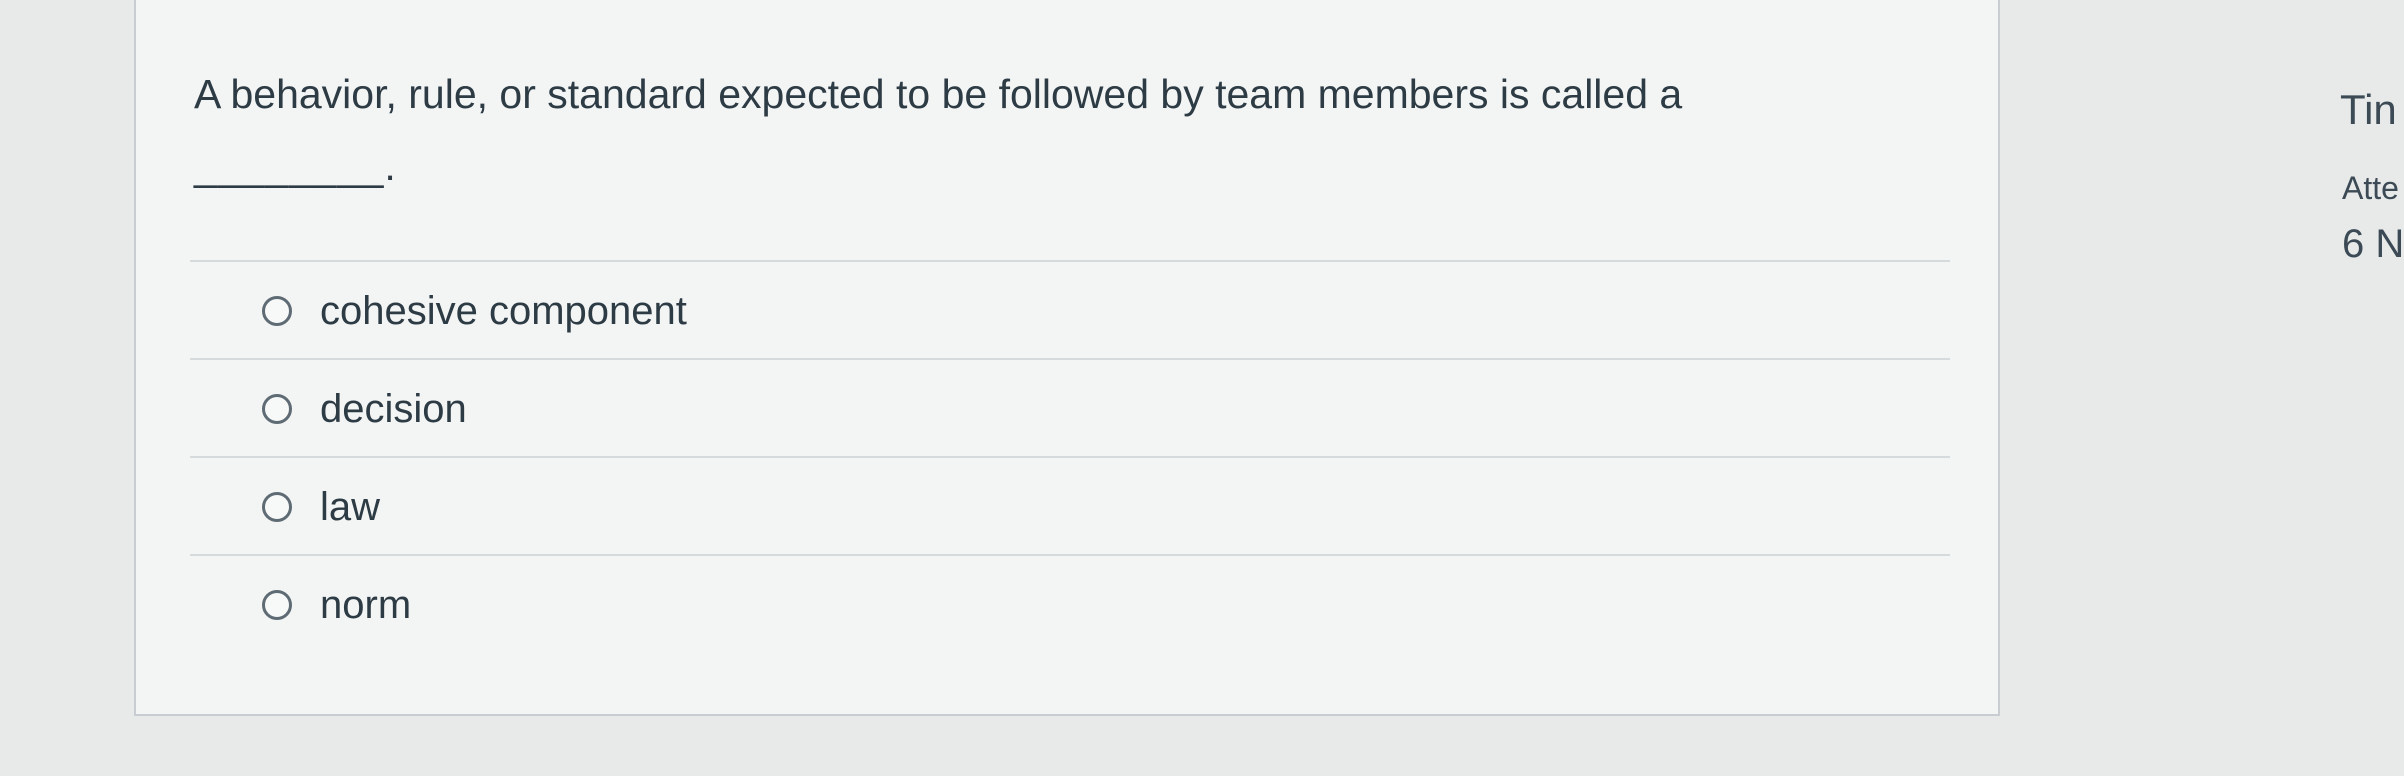  What do you see at coordinates (393, 409) in the screenshot?
I see `answer-label: decision` at bounding box center [393, 409].